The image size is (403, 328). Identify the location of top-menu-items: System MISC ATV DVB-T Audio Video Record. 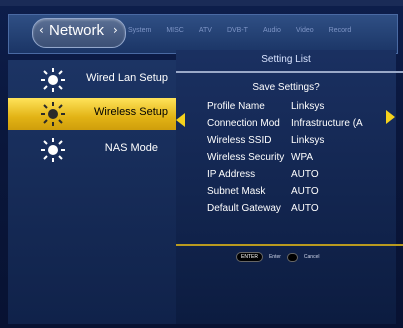
(247, 30).